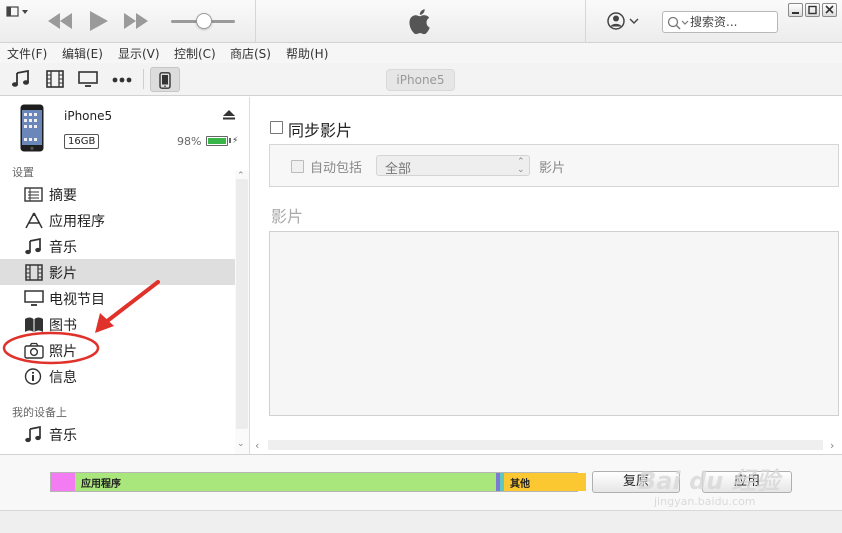 Image resolution: width=842 pixels, height=533 pixels. I want to click on scroll-left-icon: ‹, so click(257, 445).